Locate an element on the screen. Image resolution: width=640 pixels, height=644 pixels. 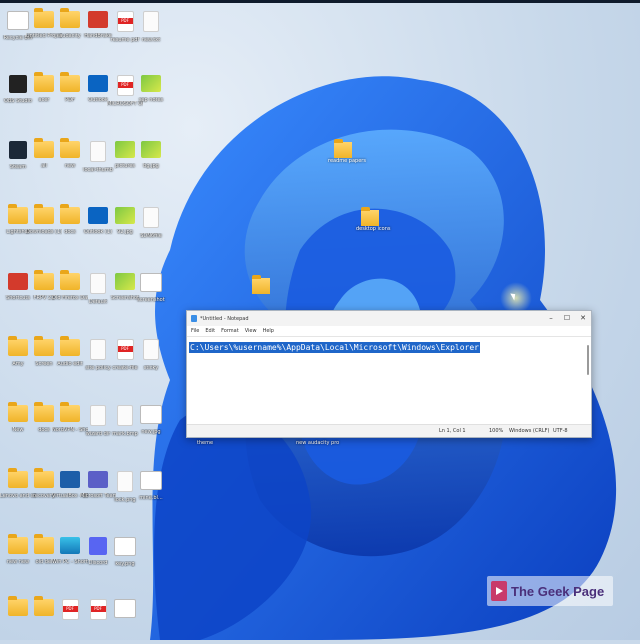
line-ending: Windows (CRLF) is located at coordinates (529, 431).